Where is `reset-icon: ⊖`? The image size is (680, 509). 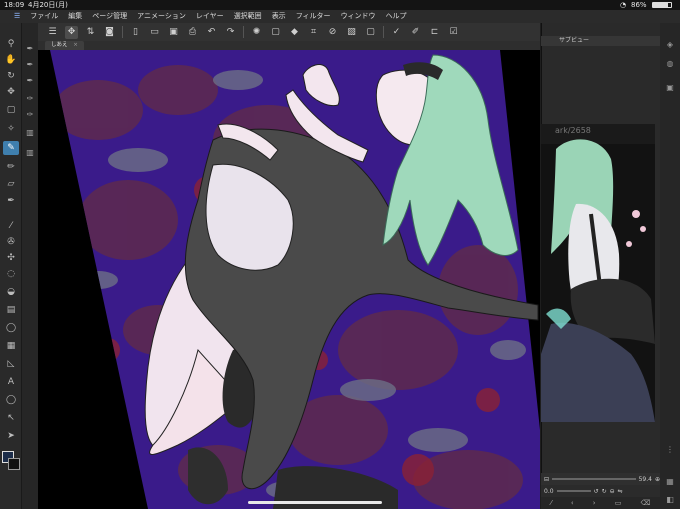 reset-icon: ⊖ is located at coordinates (612, 491).